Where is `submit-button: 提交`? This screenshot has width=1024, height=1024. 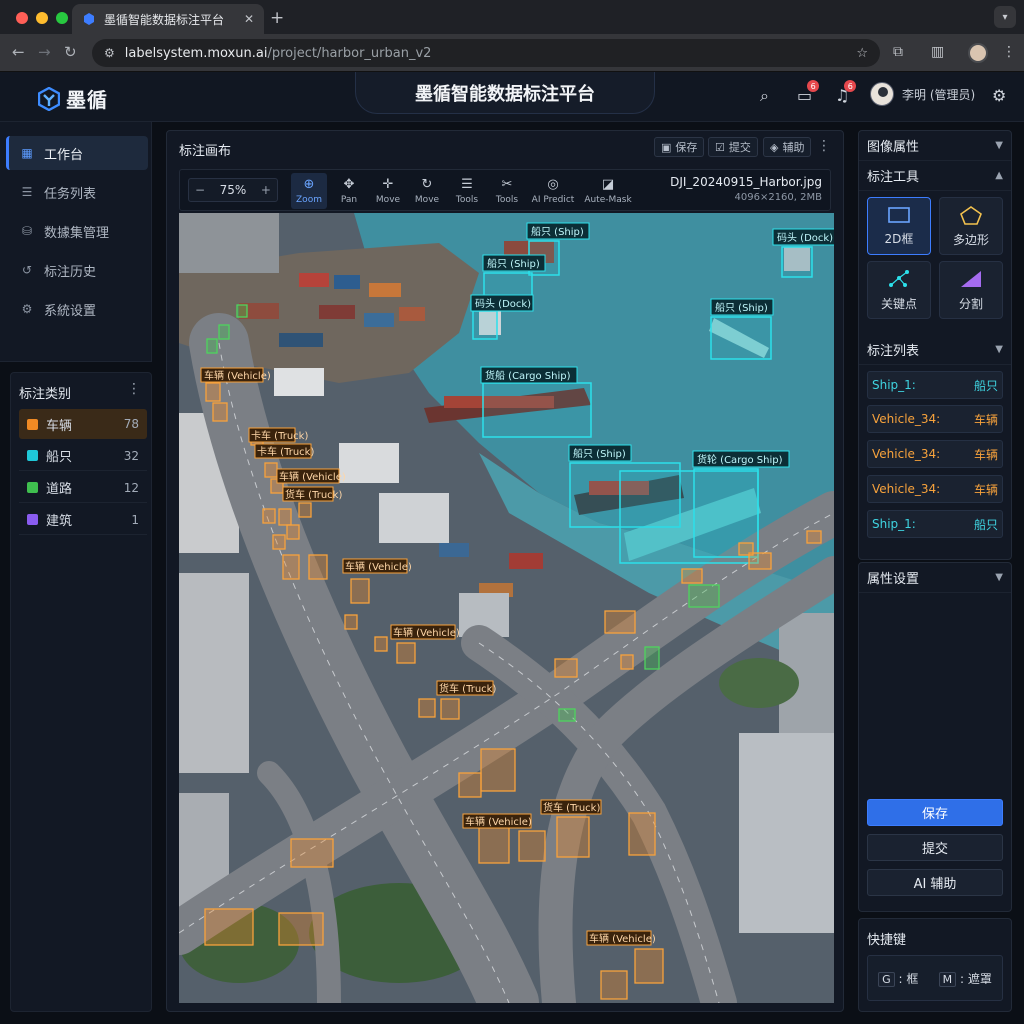 submit-button: 提交 is located at coordinates (935, 847).